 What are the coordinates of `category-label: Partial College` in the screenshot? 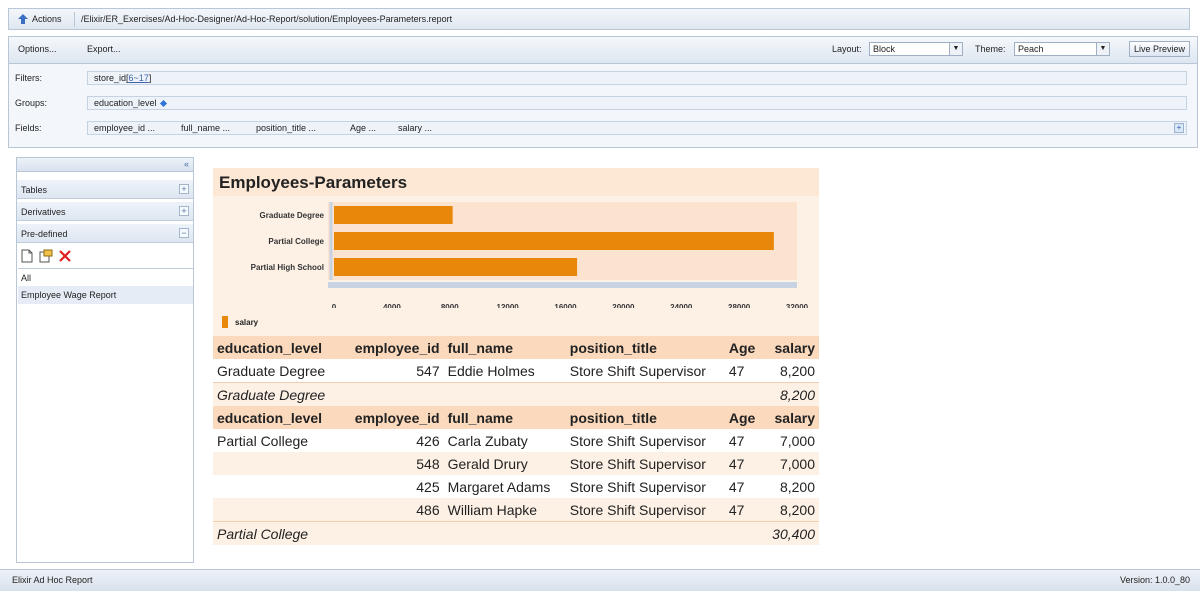 It's located at (296, 241).